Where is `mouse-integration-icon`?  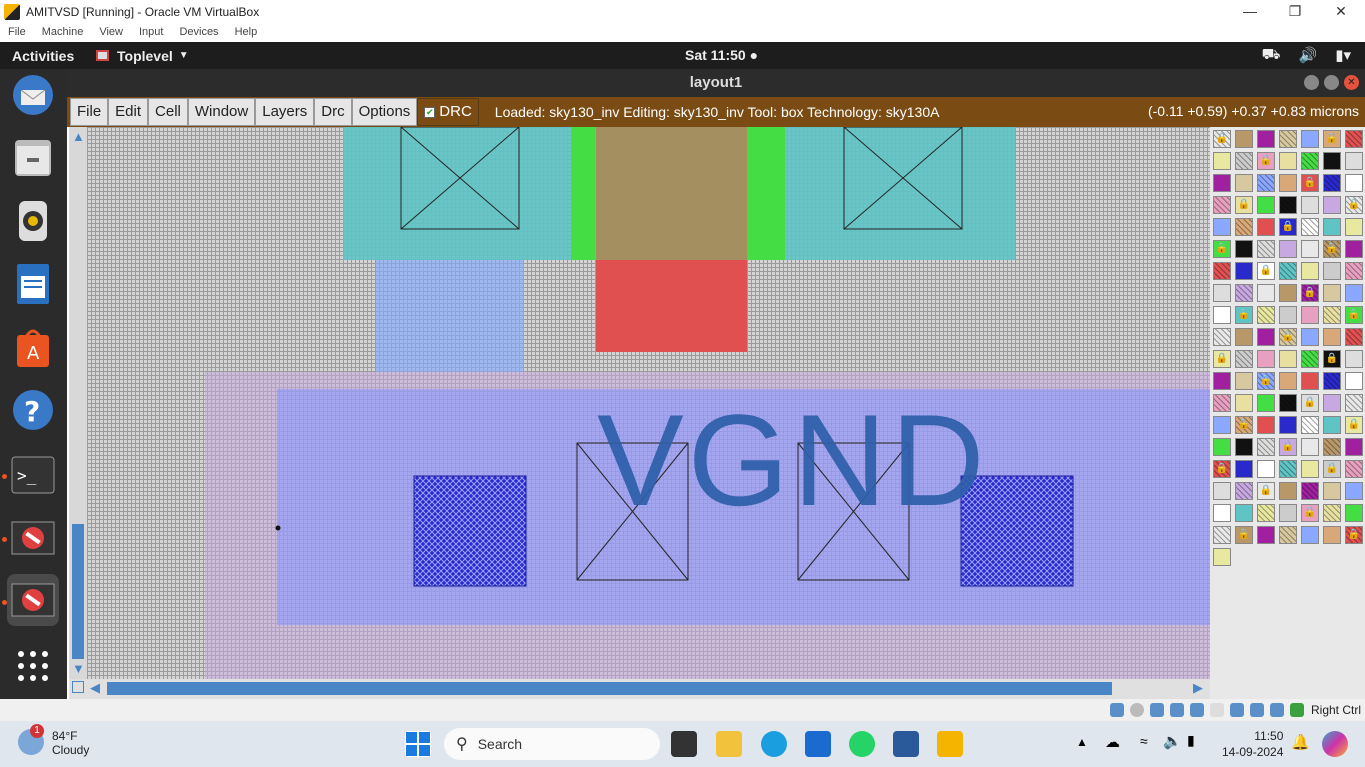 mouse-integration-icon is located at coordinates (1297, 710).